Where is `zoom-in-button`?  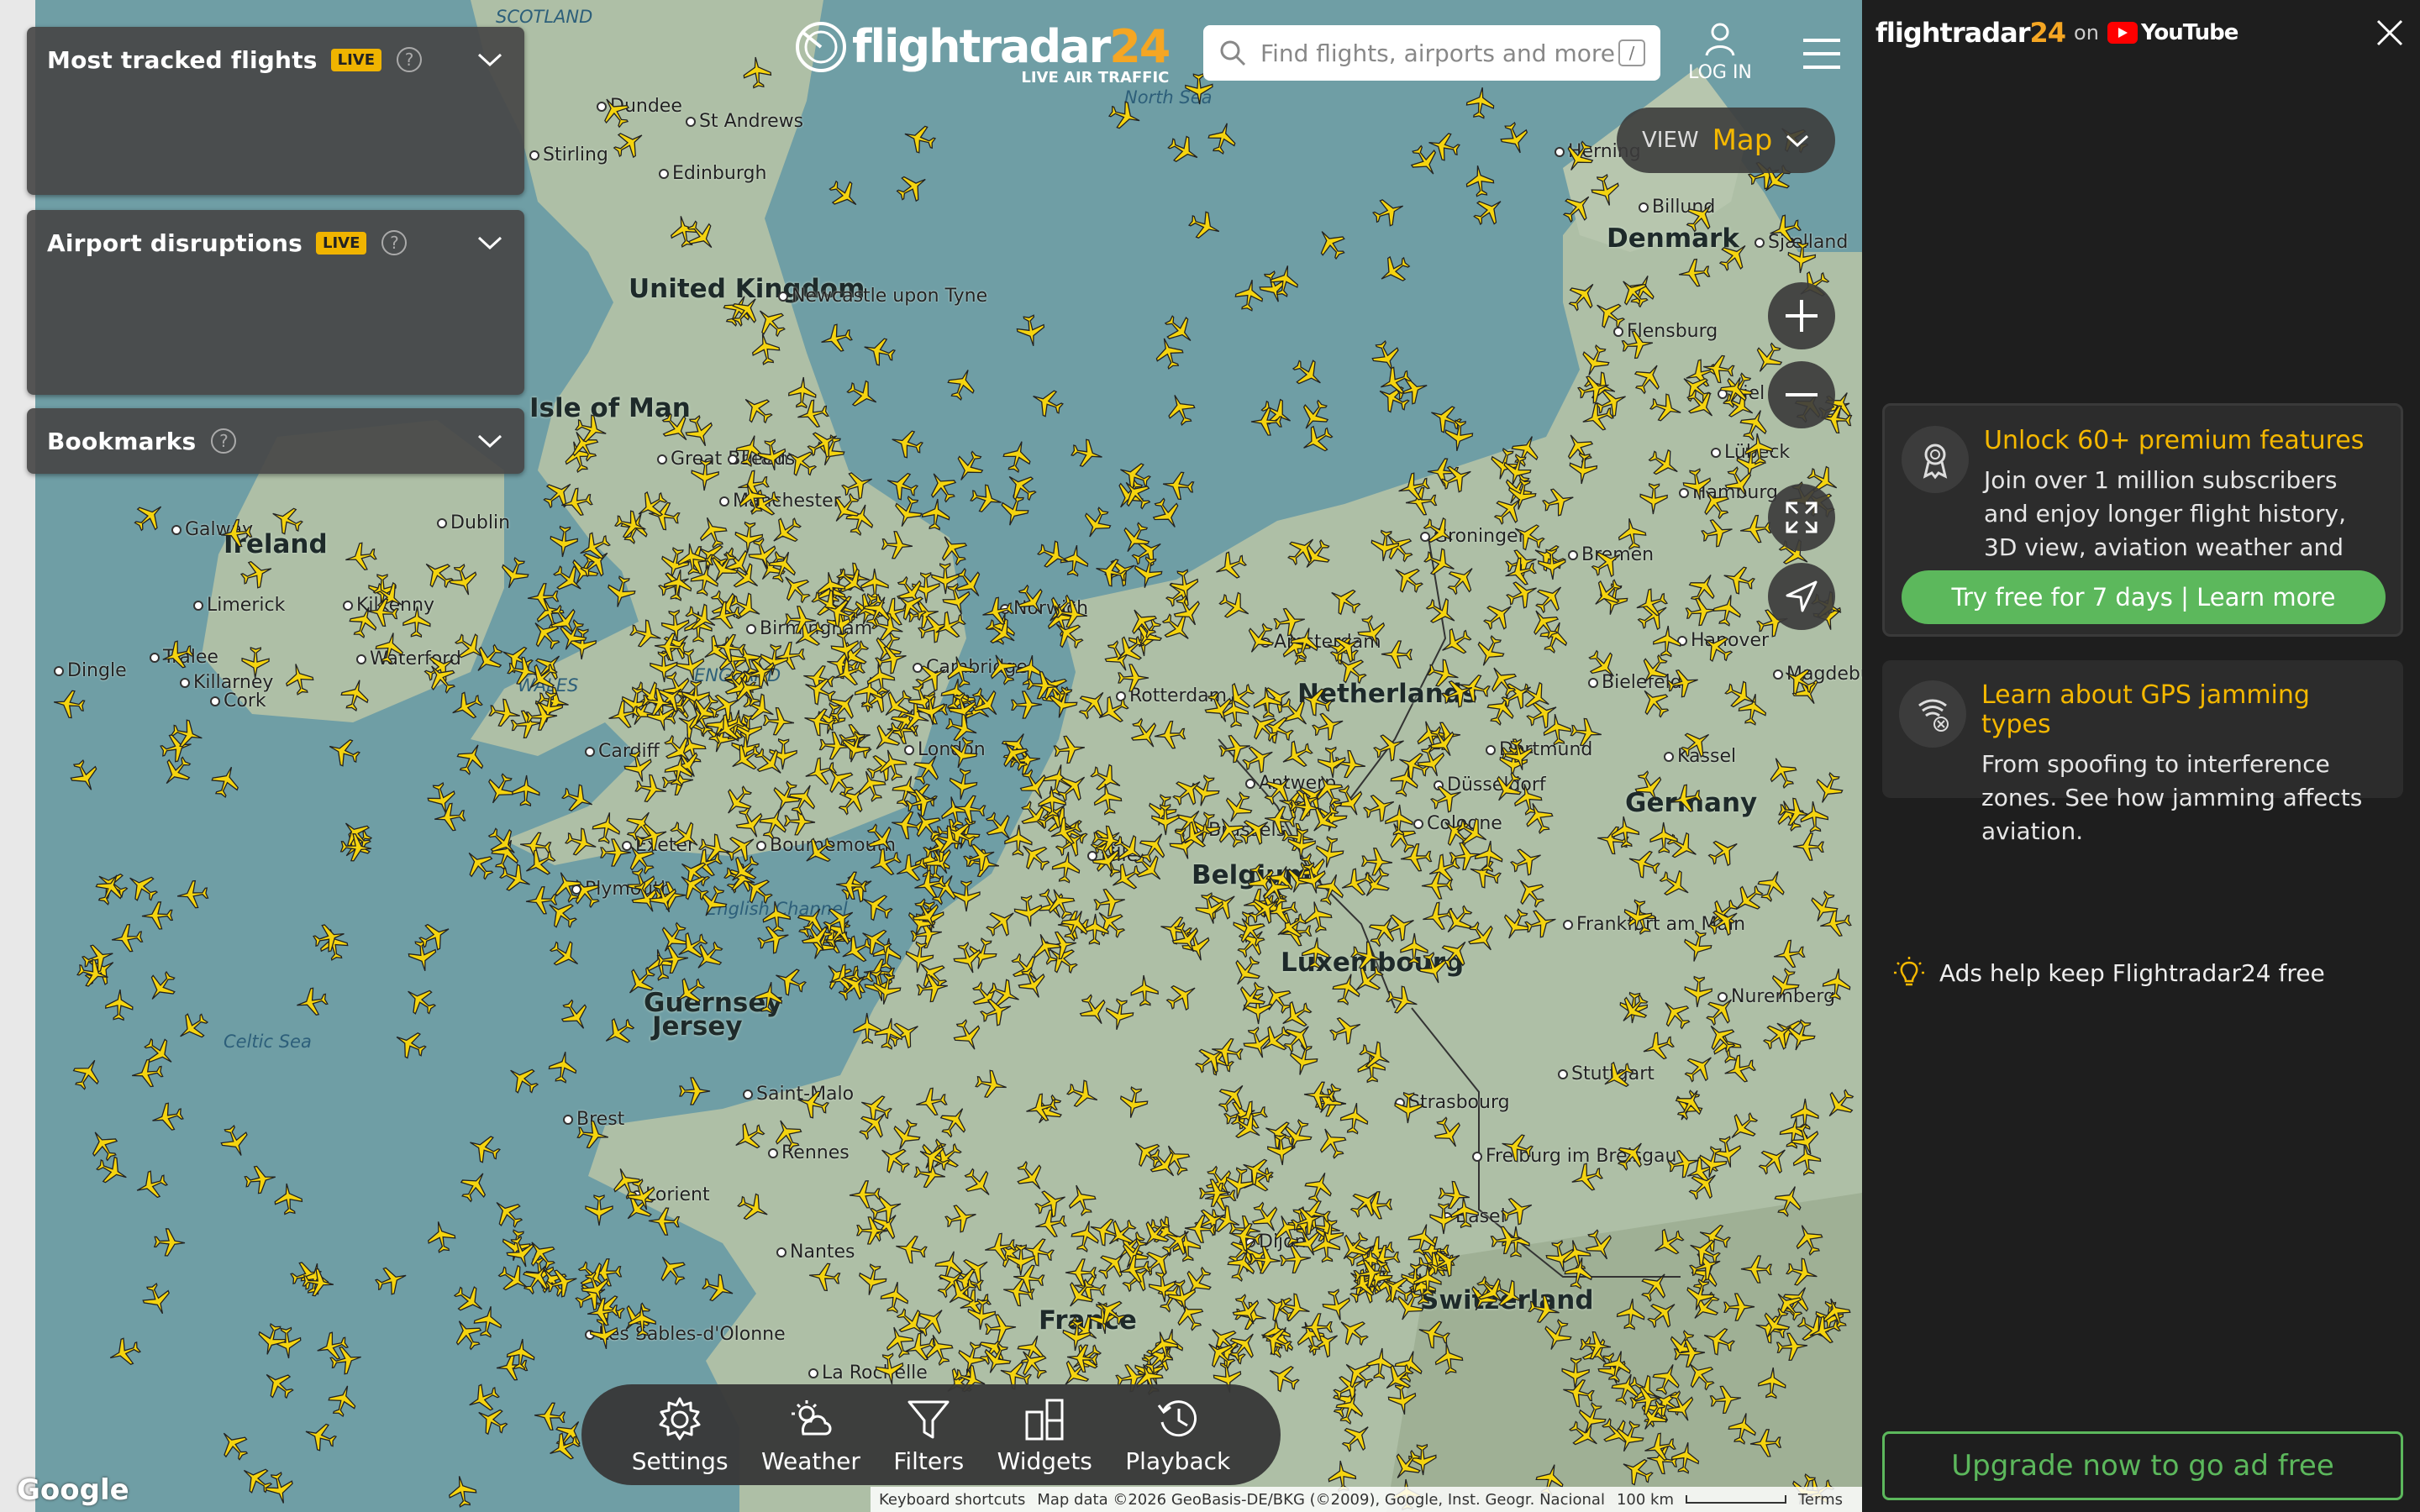 zoom-in-button is located at coordinates (1801, 315).